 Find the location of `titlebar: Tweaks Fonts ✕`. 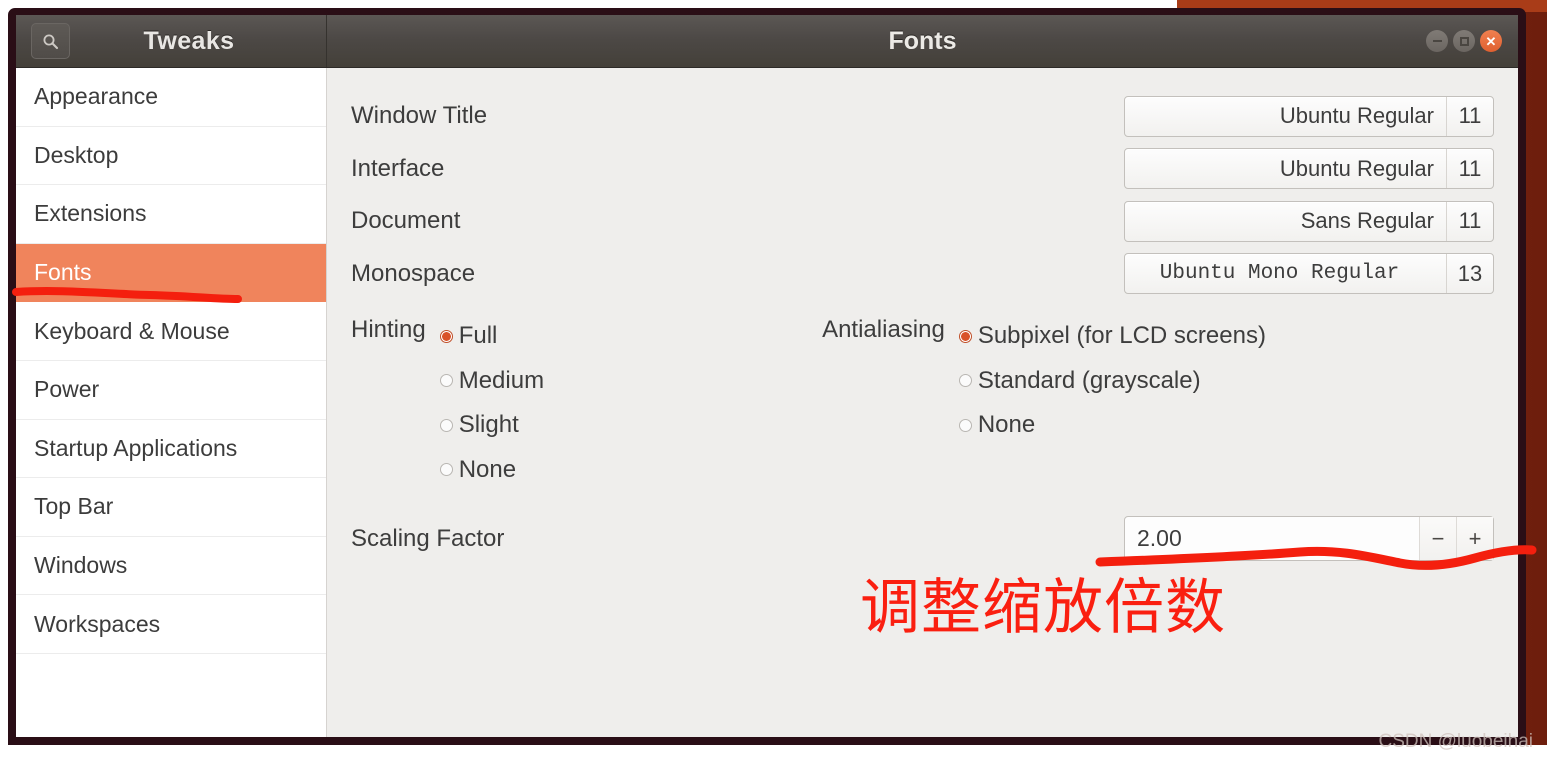

titlebar: Tweaks Fonts ✕ is located at coordinates (767, 41).